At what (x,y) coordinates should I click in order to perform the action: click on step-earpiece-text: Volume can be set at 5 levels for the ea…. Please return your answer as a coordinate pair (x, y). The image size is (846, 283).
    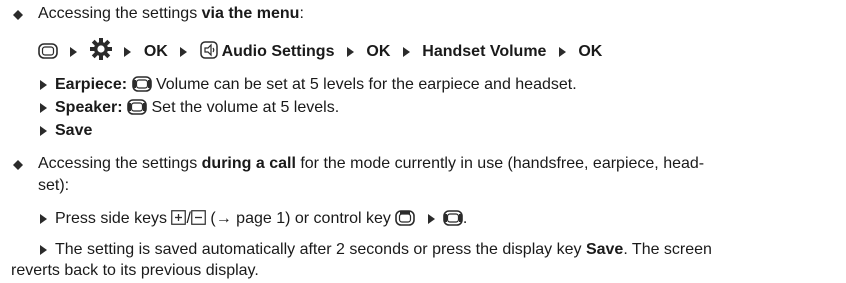
    Looking at the image, I should click on (364, 84).